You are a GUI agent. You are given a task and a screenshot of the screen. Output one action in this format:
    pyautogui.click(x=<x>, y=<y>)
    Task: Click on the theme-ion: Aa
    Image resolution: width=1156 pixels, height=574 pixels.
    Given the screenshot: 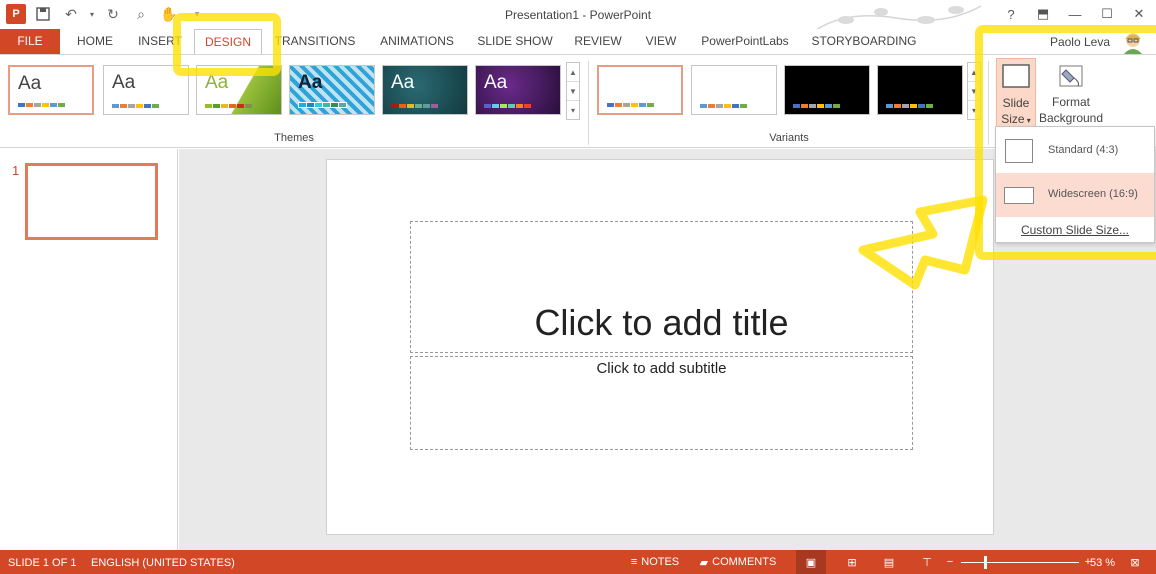 What is the action you would take?
    pyautogui.click(x=518, y=90)
    